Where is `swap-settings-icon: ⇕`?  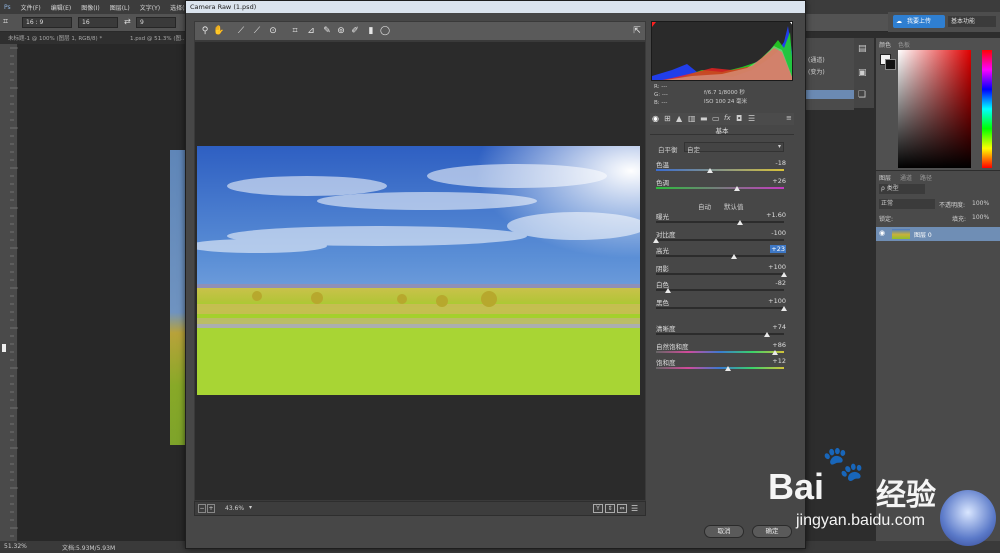
swap-settings-icon: ⇕ is located at coordinates (610, 508).